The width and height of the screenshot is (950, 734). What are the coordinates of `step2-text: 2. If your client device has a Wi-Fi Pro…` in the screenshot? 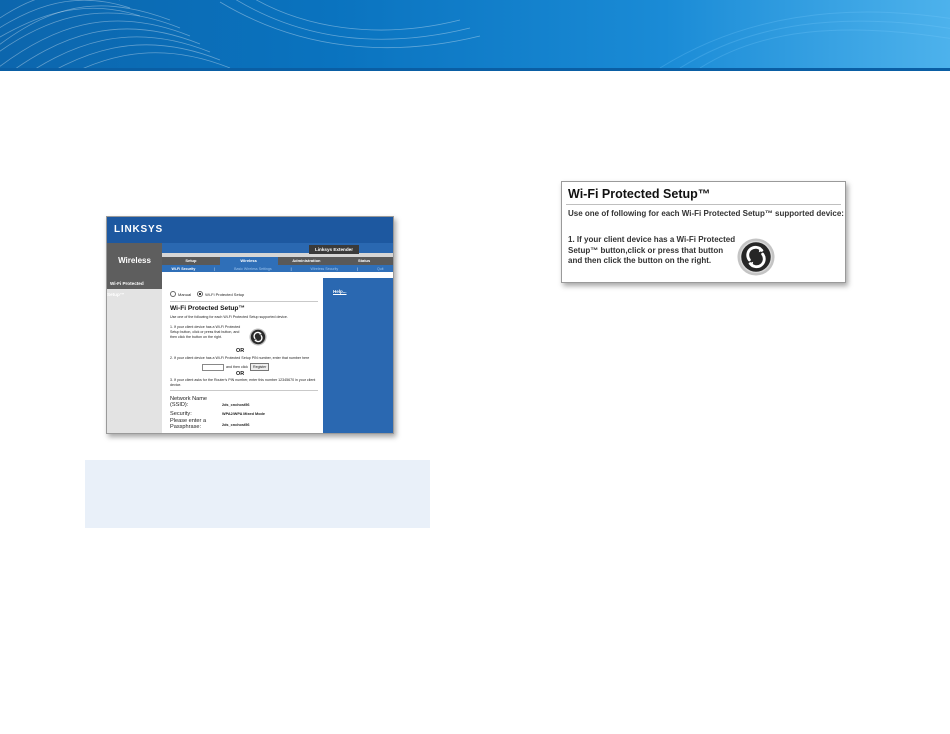 It's located at (240, 358).